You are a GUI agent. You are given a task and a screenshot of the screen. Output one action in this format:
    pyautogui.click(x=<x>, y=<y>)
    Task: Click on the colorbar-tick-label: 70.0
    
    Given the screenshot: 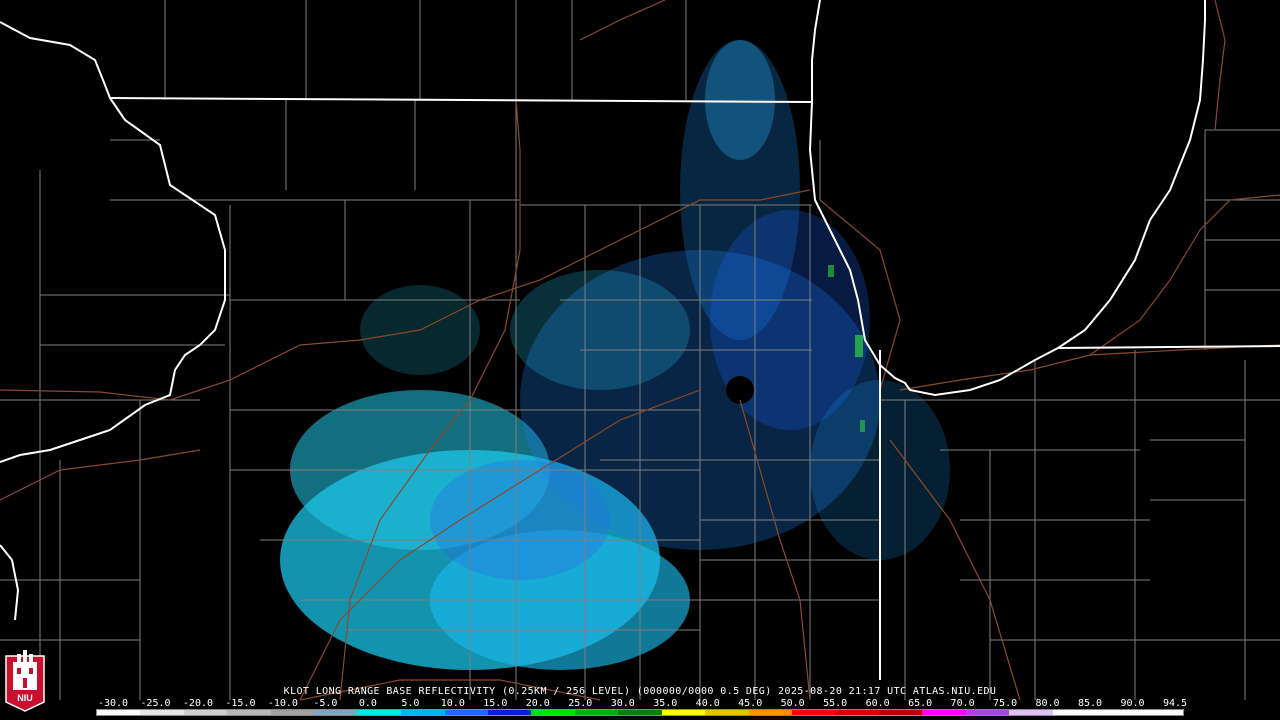 What is the action you would take?
    pyautogui.click(x=962, y=703)
    